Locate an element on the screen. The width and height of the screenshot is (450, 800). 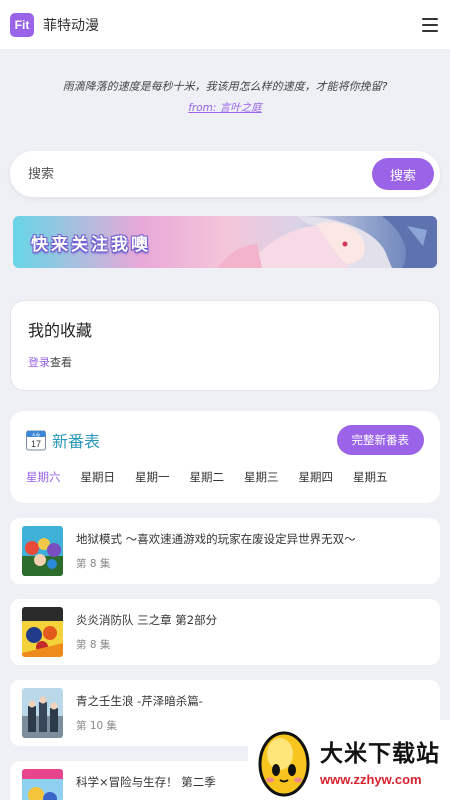
egg-mascot-logo is located at coordinates (284, 764).